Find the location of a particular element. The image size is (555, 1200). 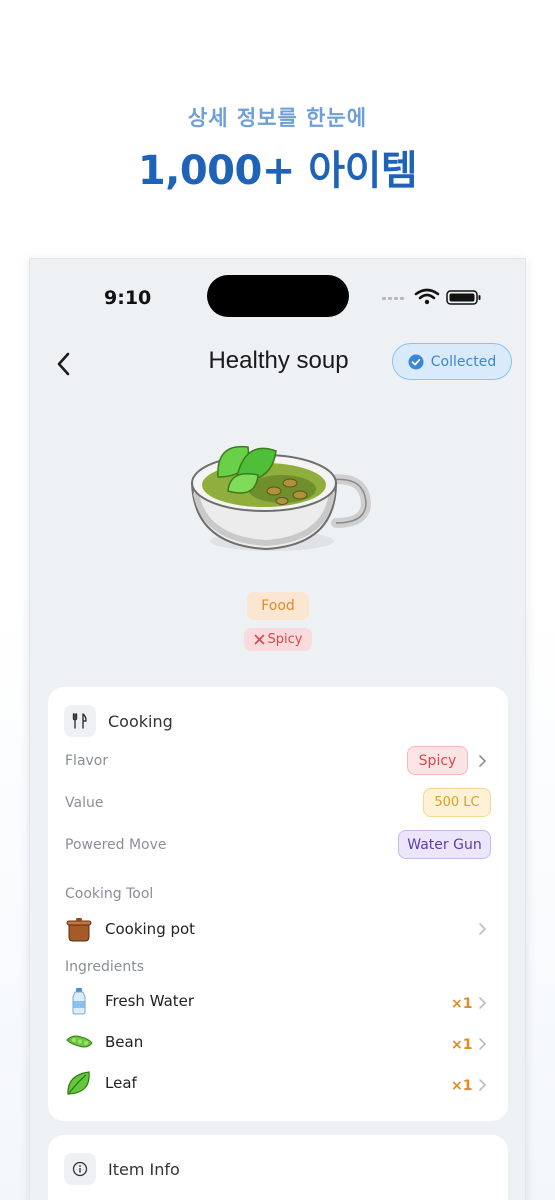

ingredient-row: Fresh Water is located at coordinates (129, 1001).